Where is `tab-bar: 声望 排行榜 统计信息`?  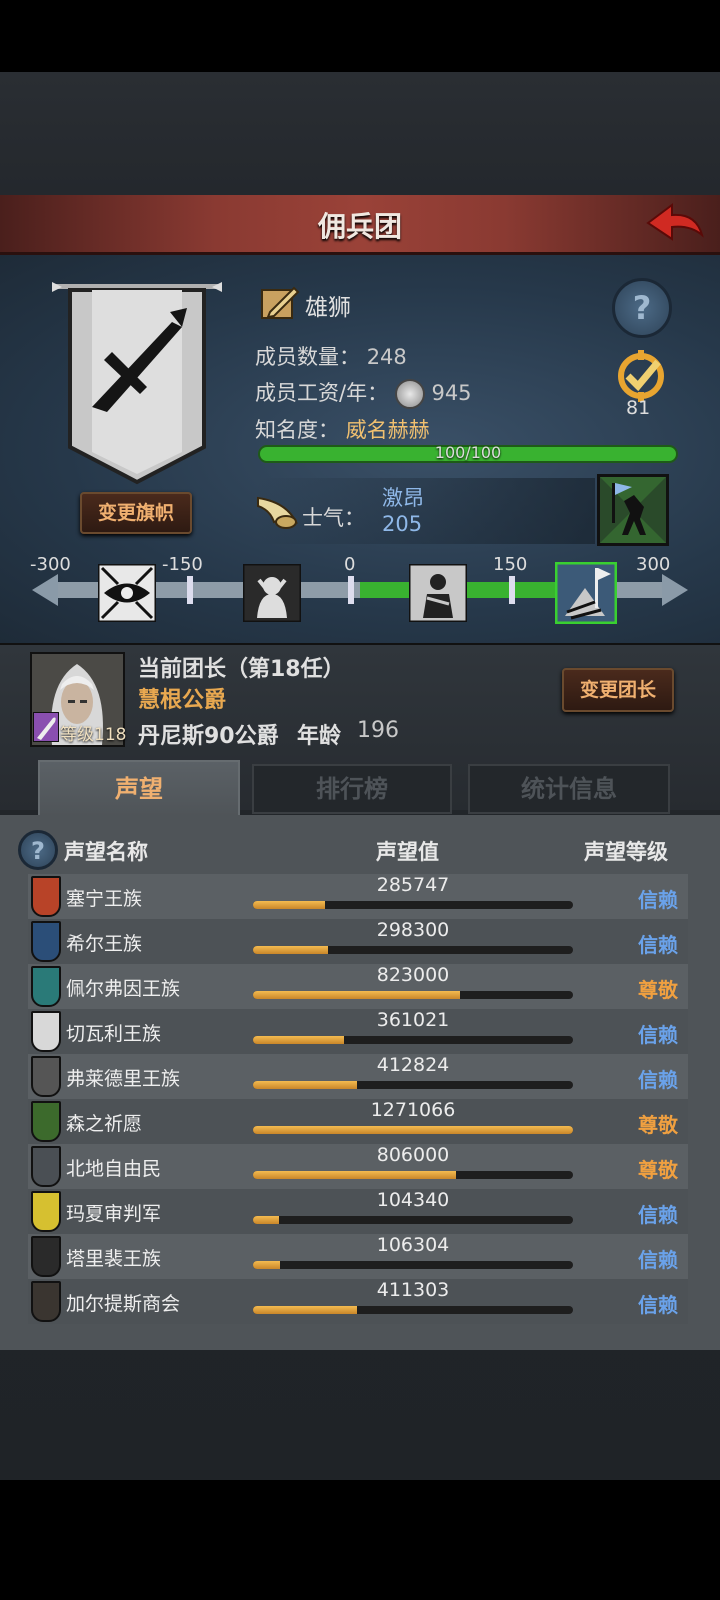 tab-bar: 声望 排行榜 统计信息 is located at coordinates (355, 788).